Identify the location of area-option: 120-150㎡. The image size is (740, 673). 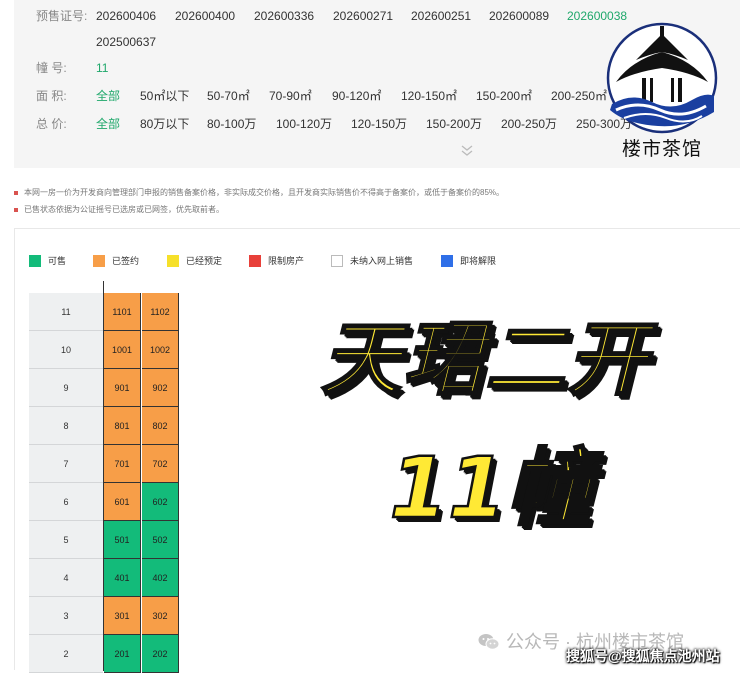
(429, 96).